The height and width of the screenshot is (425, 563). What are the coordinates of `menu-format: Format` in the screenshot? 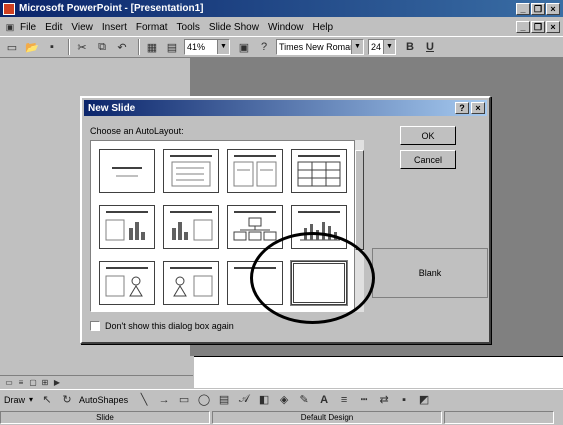 It's located at (152, 27).